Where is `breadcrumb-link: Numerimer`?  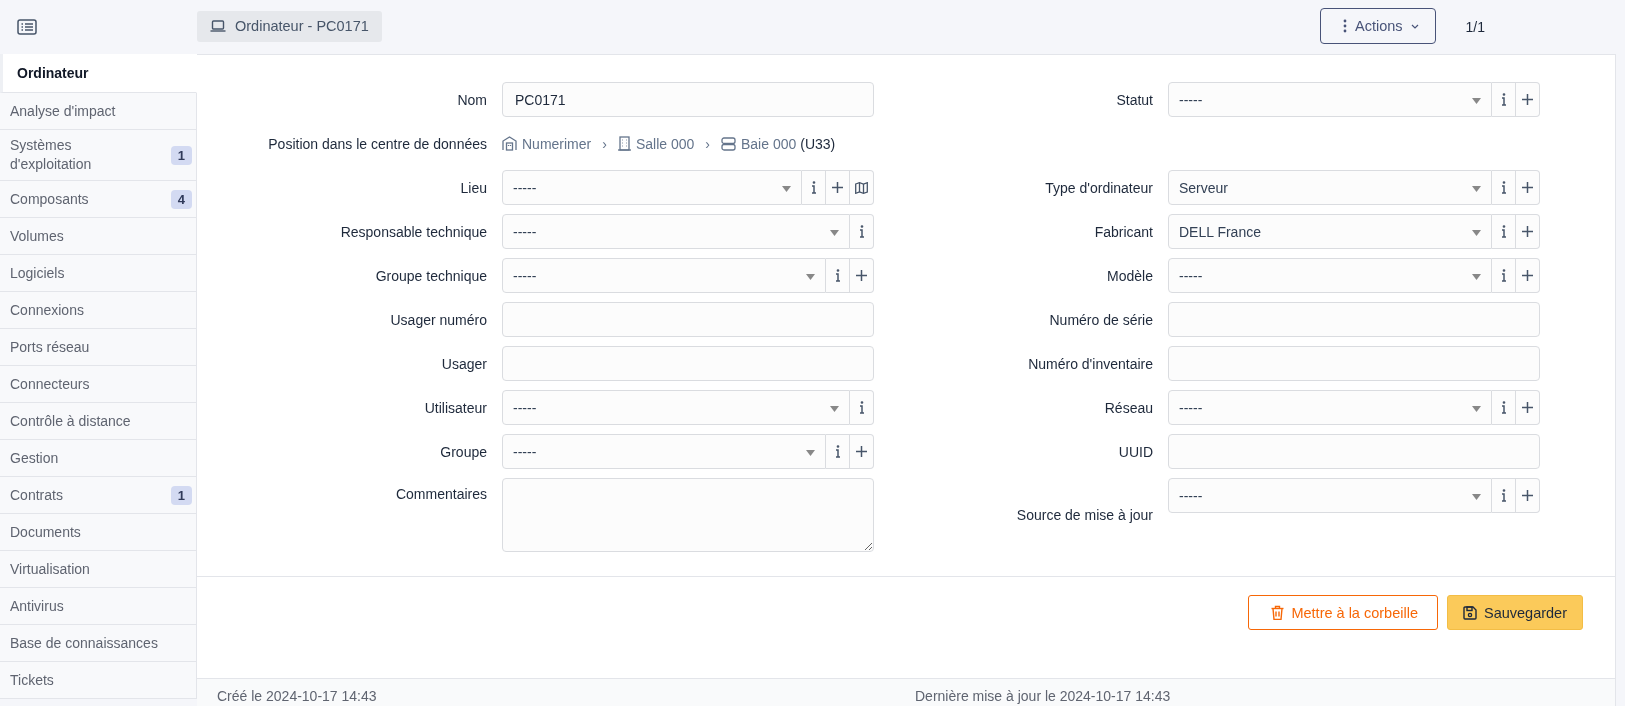
breadcrumb-link: Numerimer is located at coordinates (557, 143).